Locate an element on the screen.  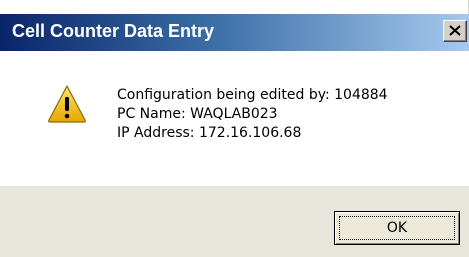
ok-button-label: OK is located at coordinates (397, 228).